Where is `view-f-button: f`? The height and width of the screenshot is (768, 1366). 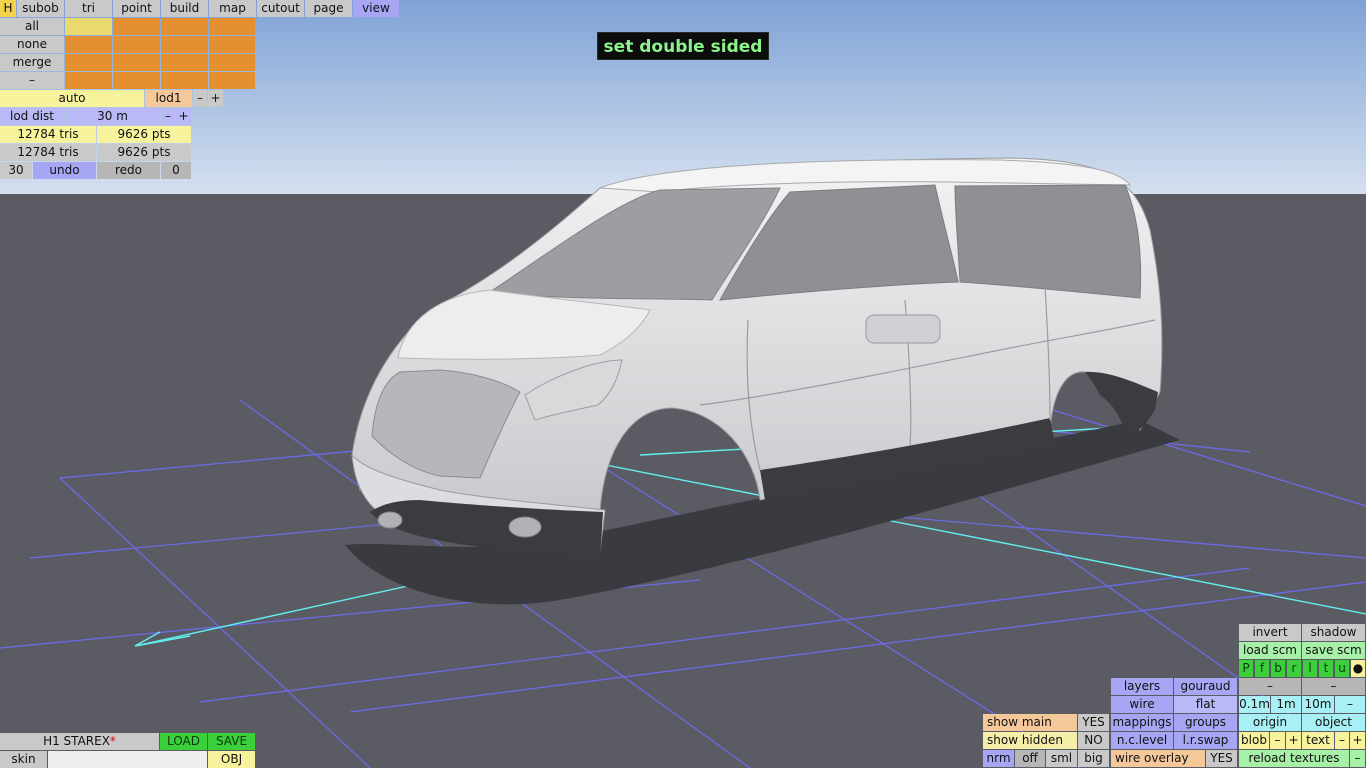 view-f-button: f is located at coordinates (1262, 668).